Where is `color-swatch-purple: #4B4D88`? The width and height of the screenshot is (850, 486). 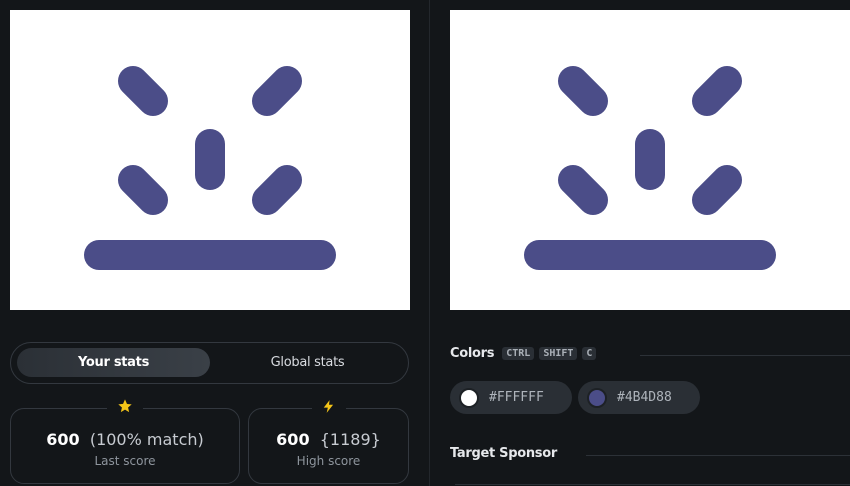
color-swatch-purple: #4B4D88 is located at coordinates (639, 397).